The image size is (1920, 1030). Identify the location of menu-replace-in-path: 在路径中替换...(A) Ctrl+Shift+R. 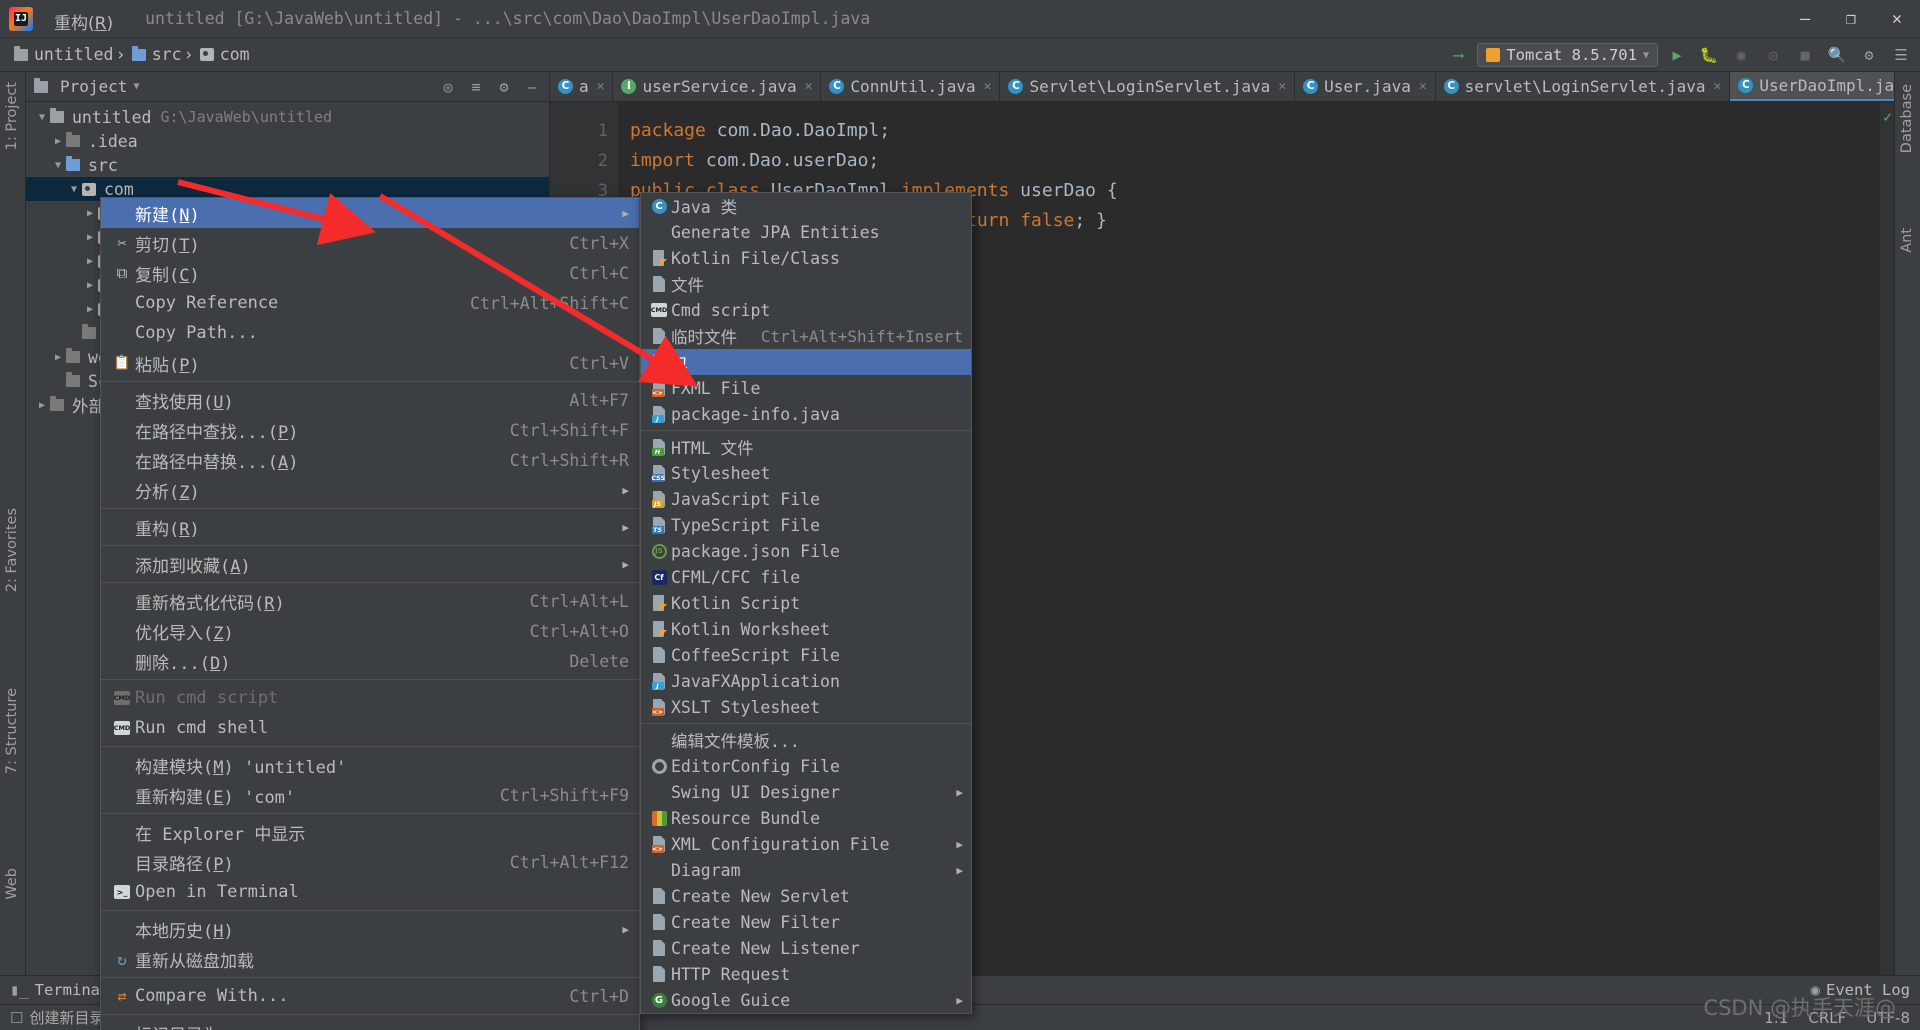
(370, 460).